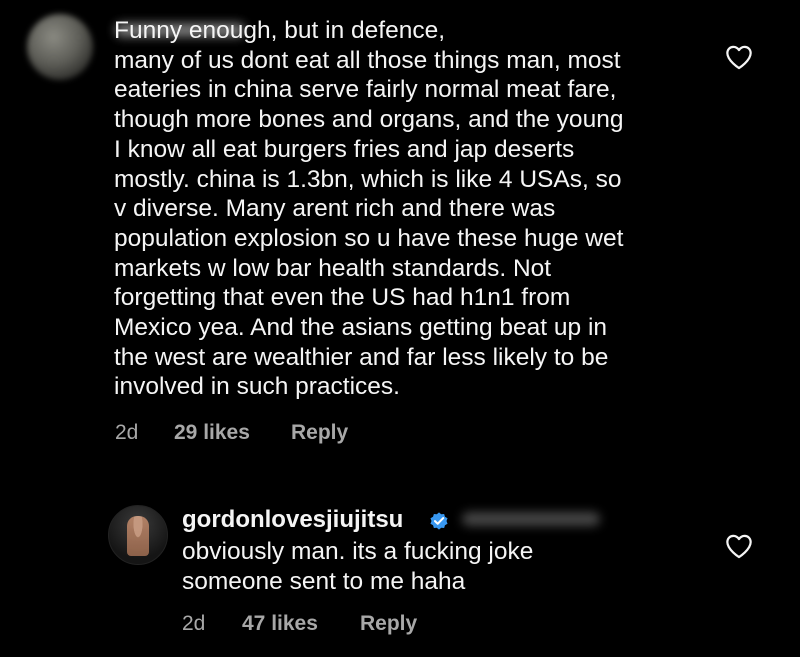 Image resolution: width=800 pixels, height=657 pixels. Describe the element at coordinates (292, 520) in the screenshot. I see `username: gordonlovesjiujitsu` at that location.